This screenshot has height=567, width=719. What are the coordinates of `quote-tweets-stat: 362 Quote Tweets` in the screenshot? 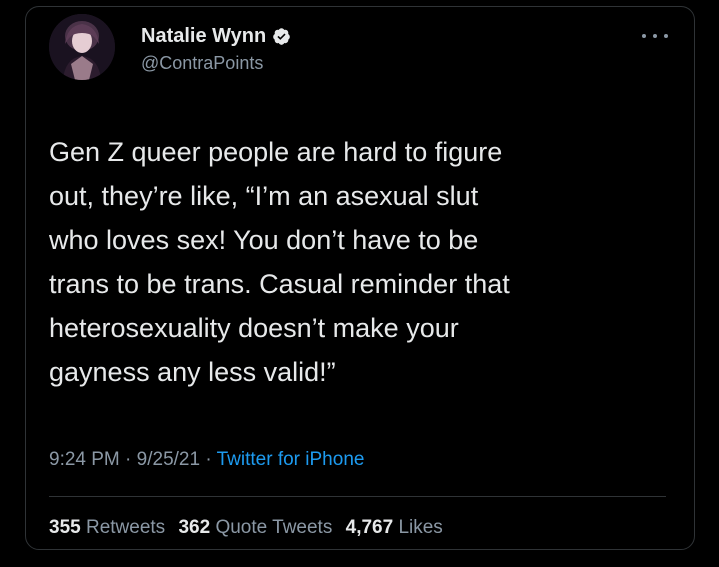 It's located at (255, 527).